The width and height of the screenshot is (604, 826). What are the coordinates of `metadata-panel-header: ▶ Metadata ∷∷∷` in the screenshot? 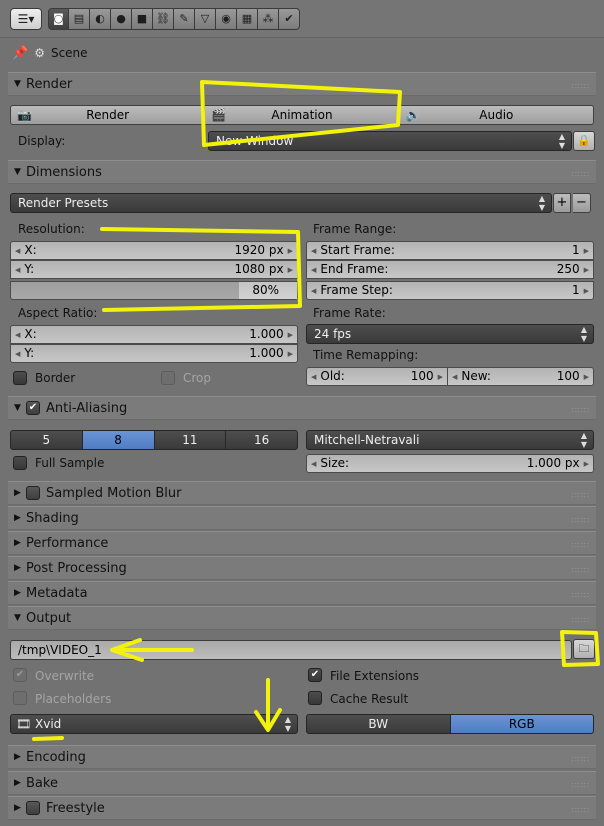 It's located at (302, 593).